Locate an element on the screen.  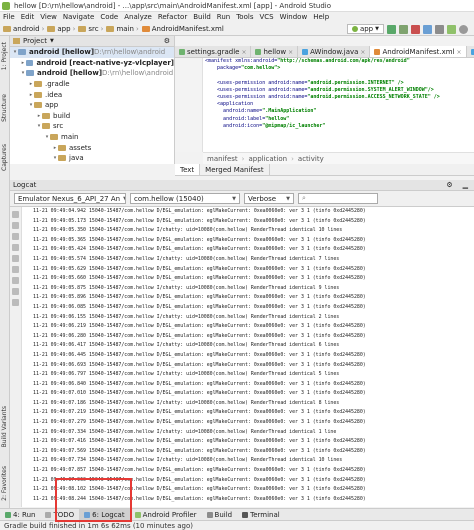
run-configuration-select: app ▼ is located at coordinates (365, 29).